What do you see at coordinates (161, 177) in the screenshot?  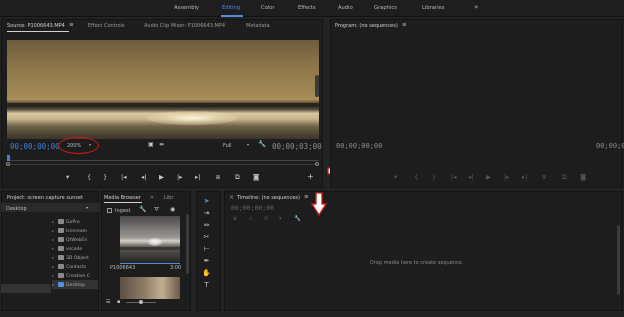 I see `play-icon: ▶` at bounding box center [161, 177].